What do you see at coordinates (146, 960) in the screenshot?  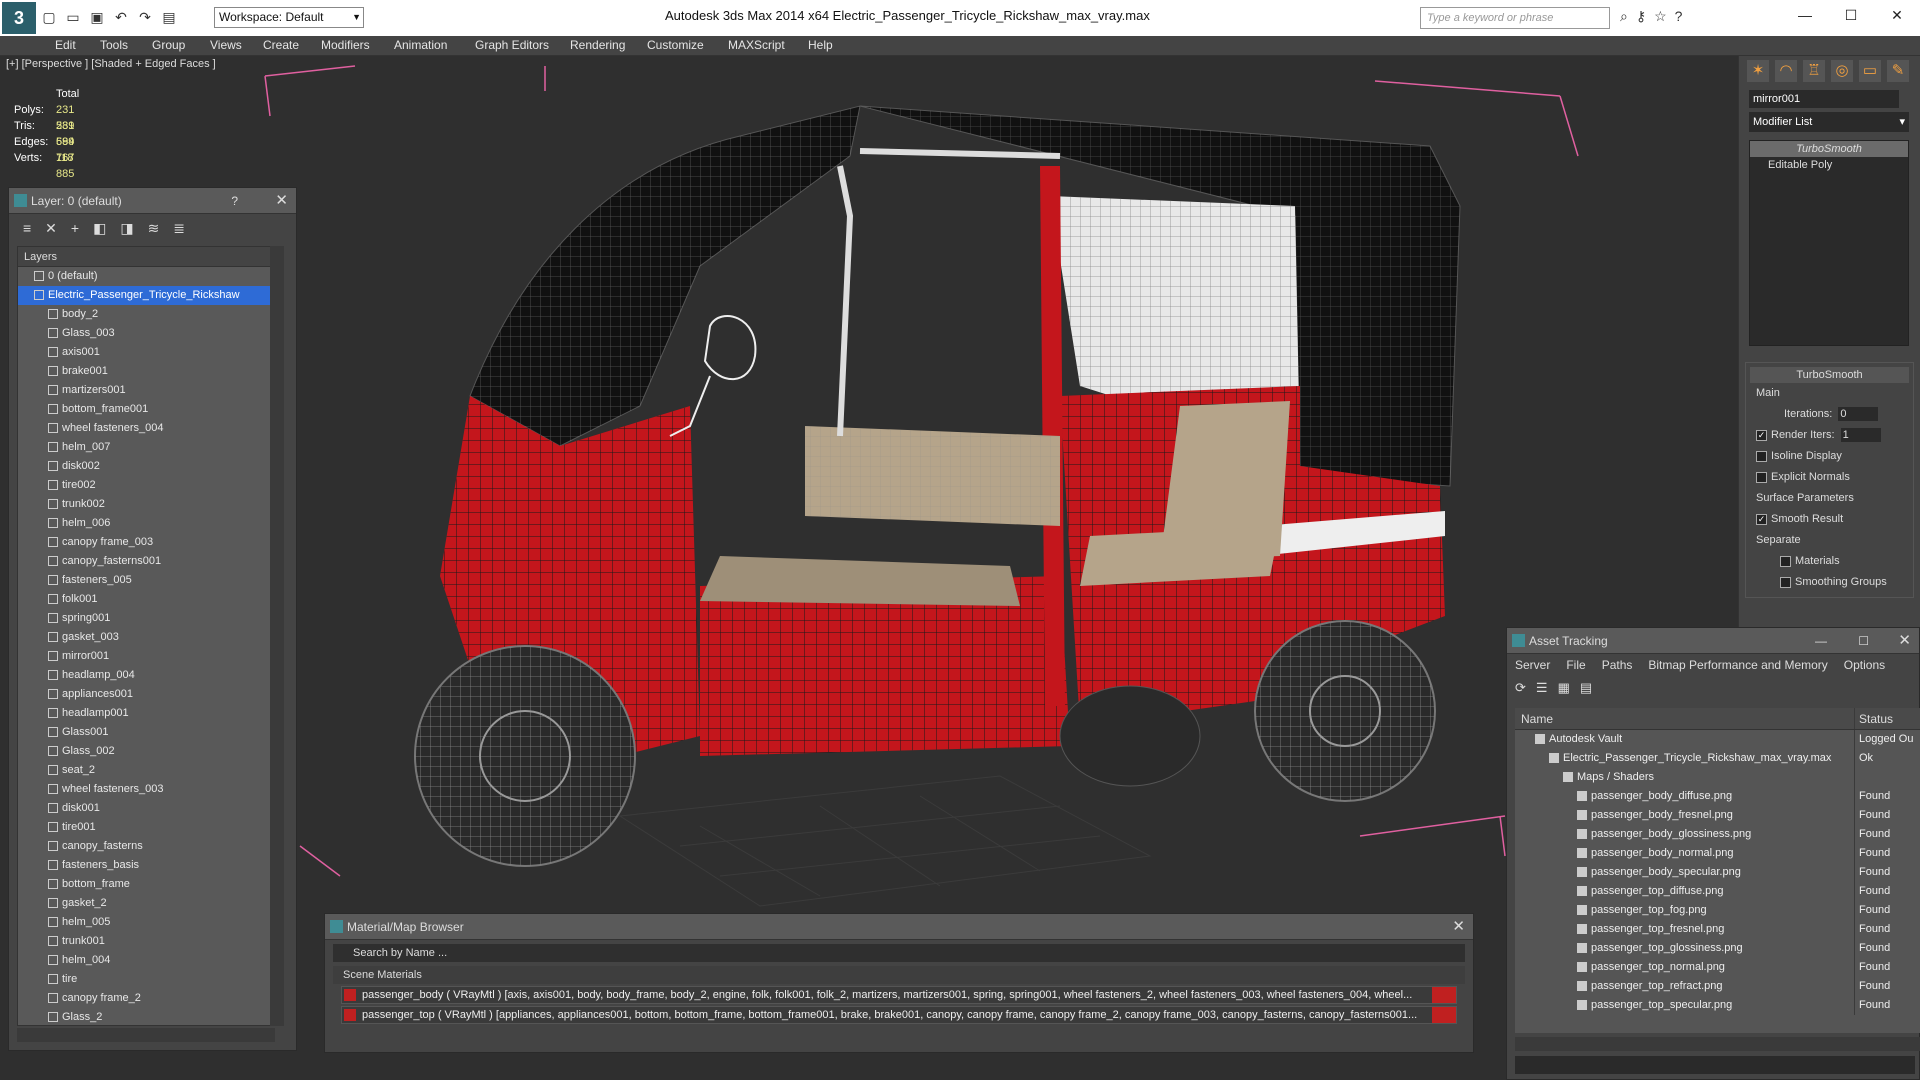 I see `object-row: helm_004` at bounding box center [146, 960].